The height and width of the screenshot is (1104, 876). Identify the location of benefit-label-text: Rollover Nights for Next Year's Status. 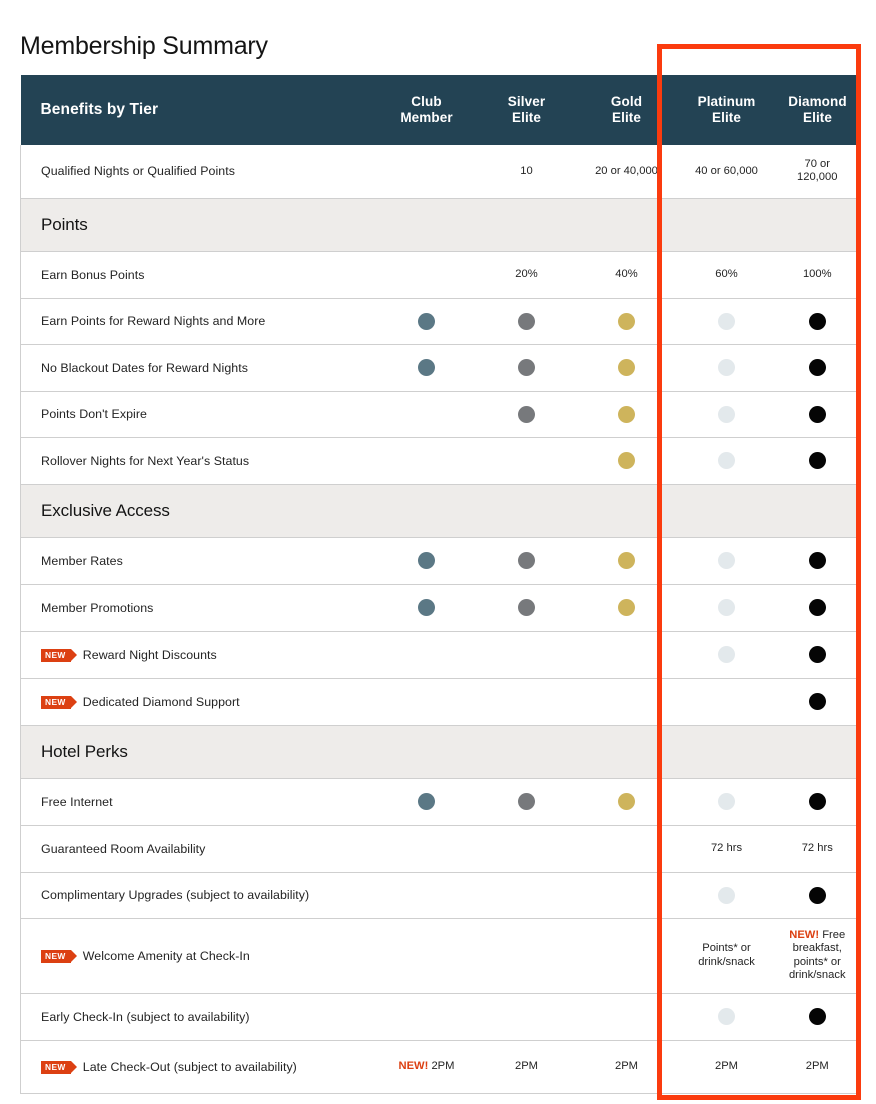
(145, 460).